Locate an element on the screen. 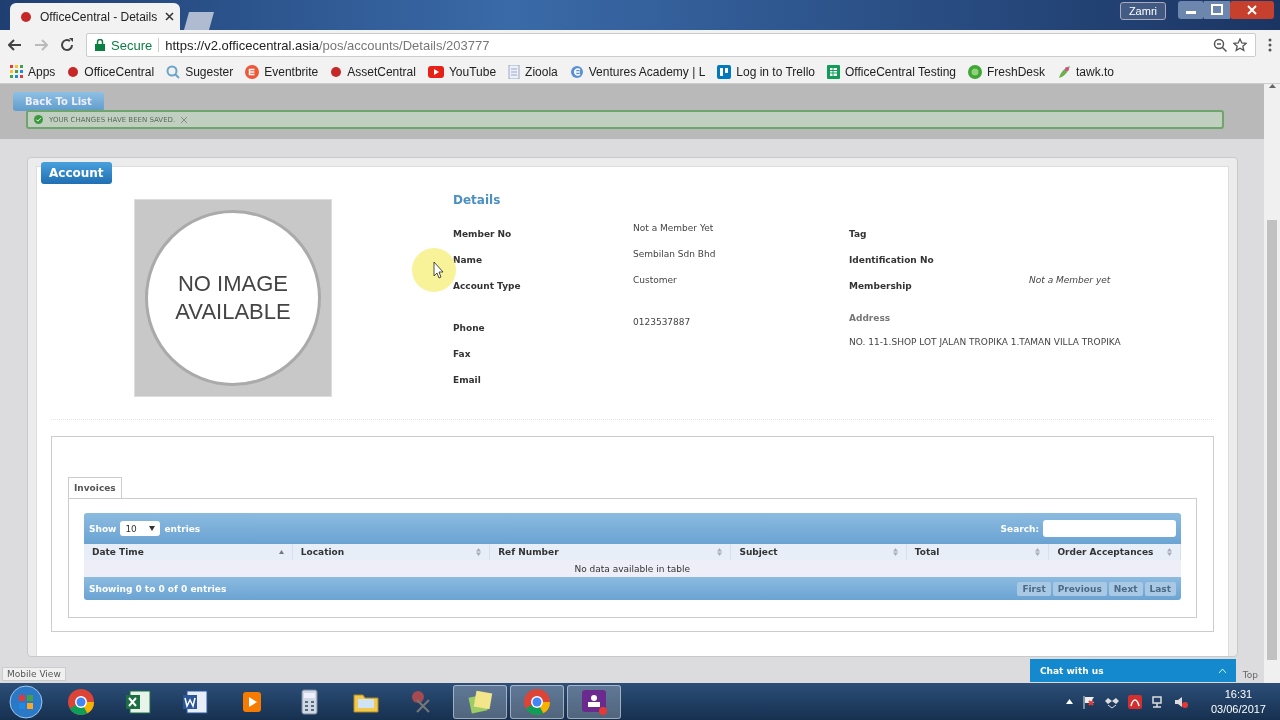 Image resolution: width=1280 pixels, height=720 pixels. field-value: Customer is located at coordinates (655, 281).